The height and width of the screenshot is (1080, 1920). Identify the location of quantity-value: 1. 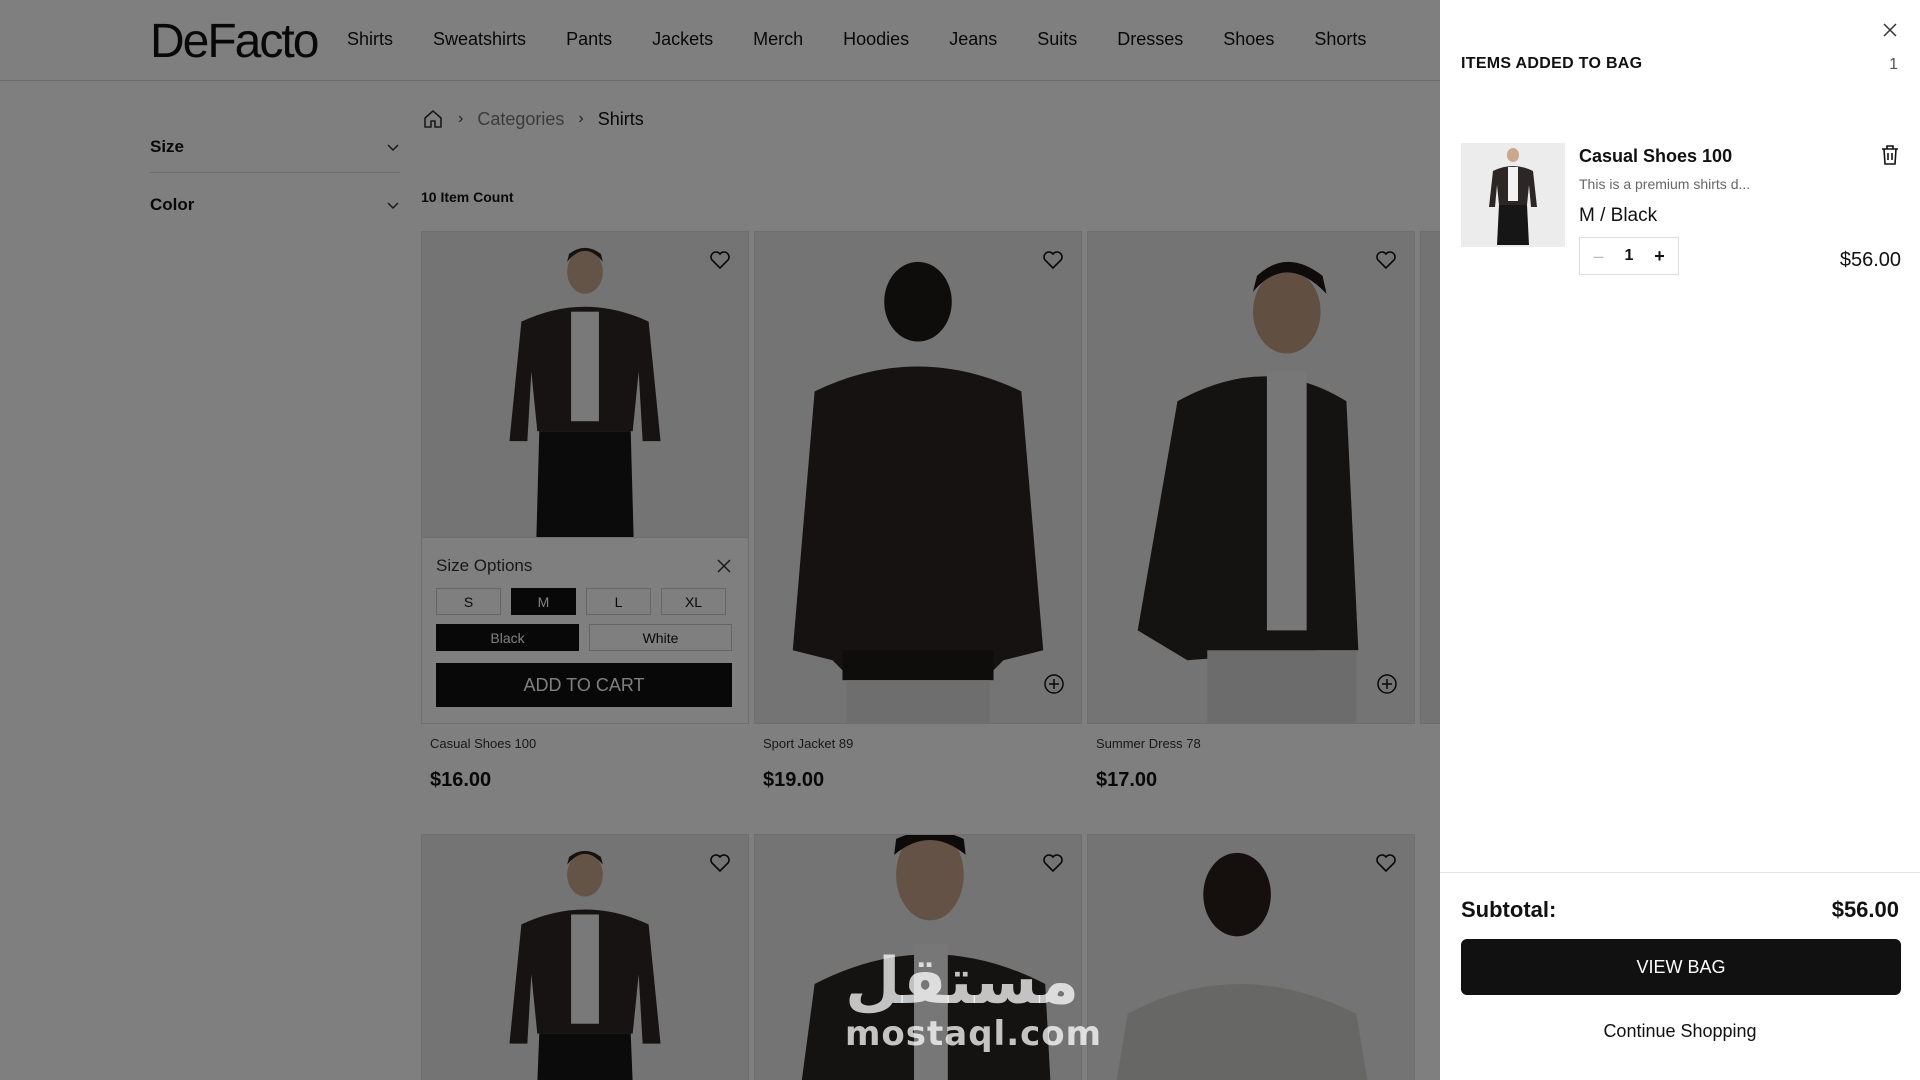
(1629, 255).